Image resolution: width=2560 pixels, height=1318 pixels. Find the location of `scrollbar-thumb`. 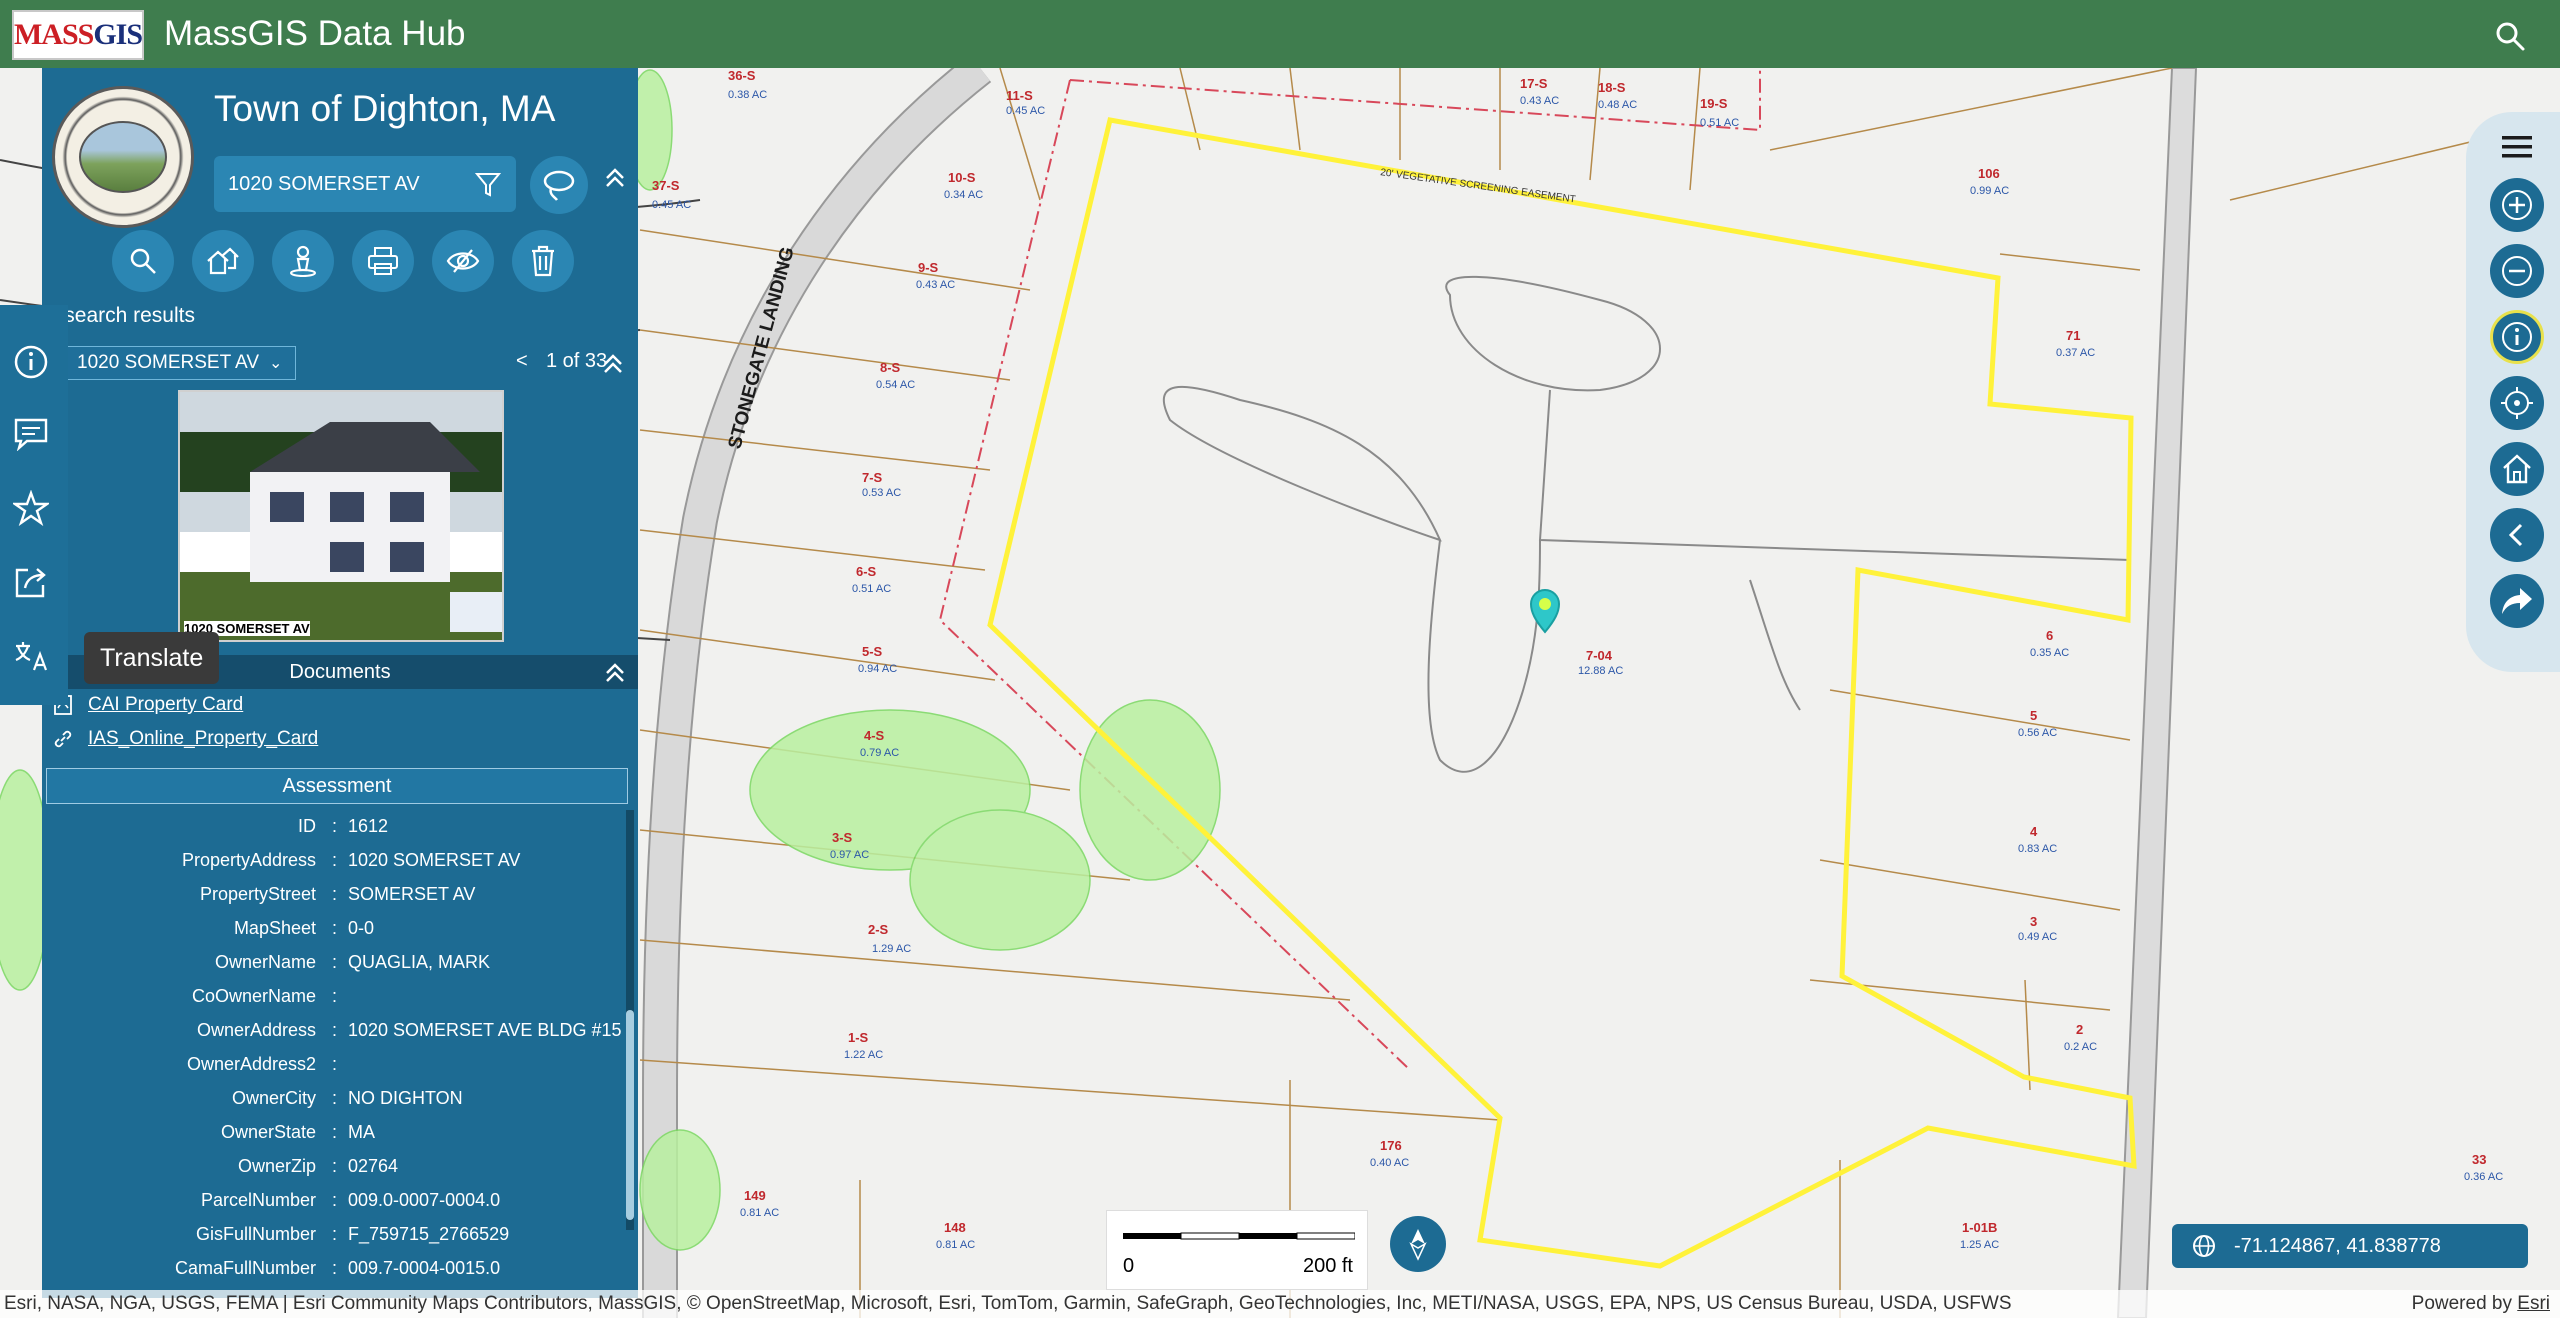

scrollbar-thumb is located at coordinates (630, 1115).